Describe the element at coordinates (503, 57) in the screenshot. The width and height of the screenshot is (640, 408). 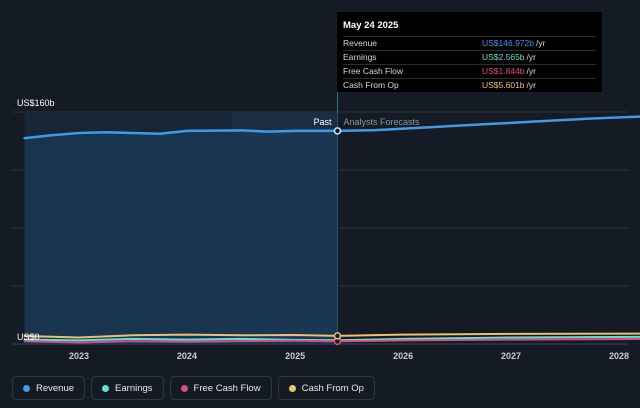
I see `tooltip-value: US$2.565b` at that location.